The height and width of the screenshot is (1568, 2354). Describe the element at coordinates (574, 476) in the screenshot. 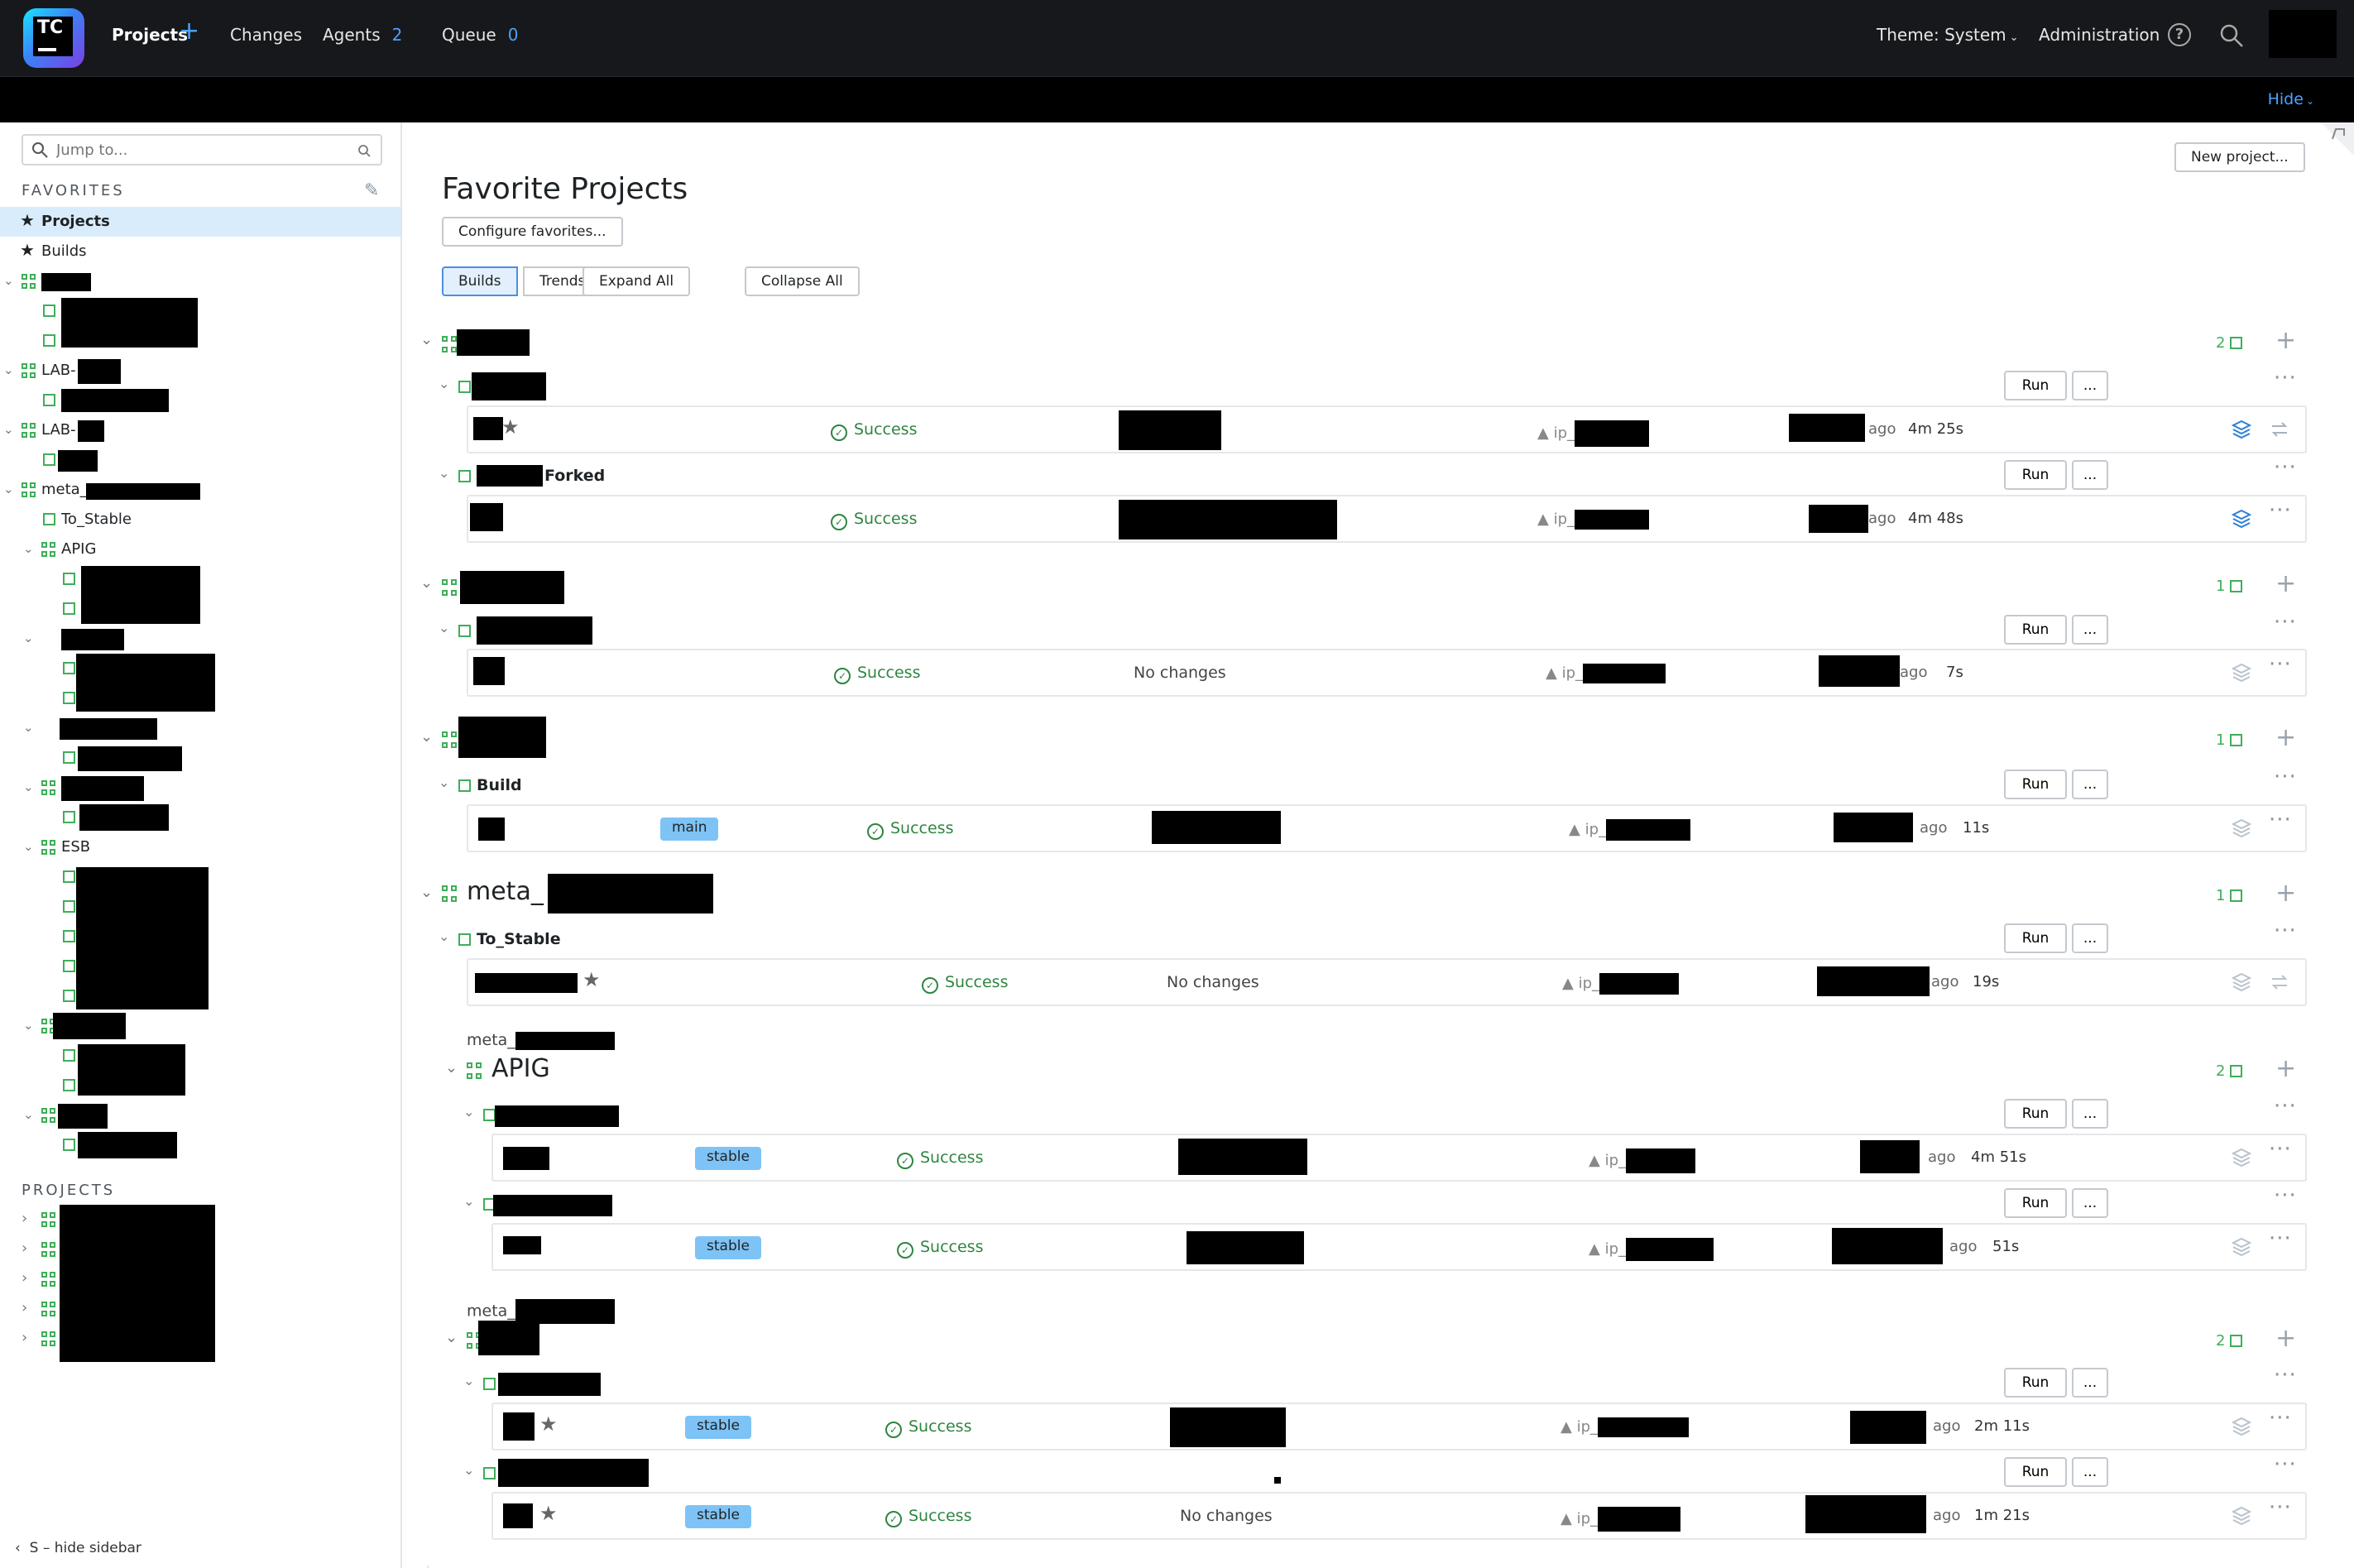

I see `build-config-name: Forked` at that location.